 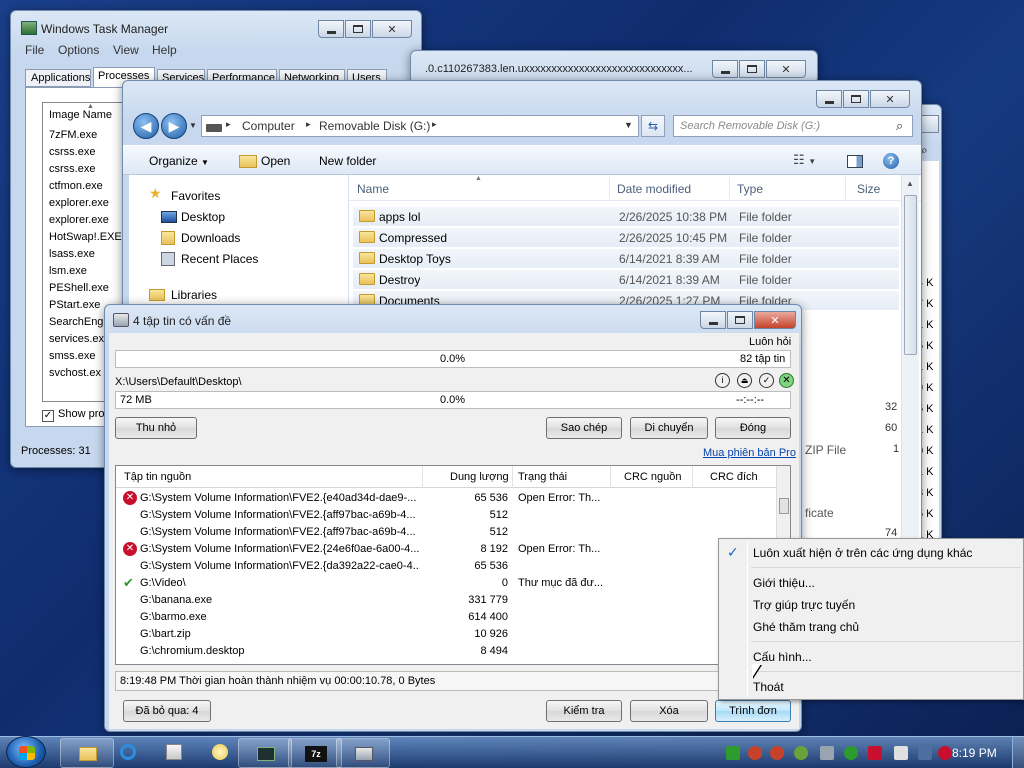 What do you see at coordinates (750, 189) in the screenshot?
I see `column-type: Type` at bounding box center [750, 189].